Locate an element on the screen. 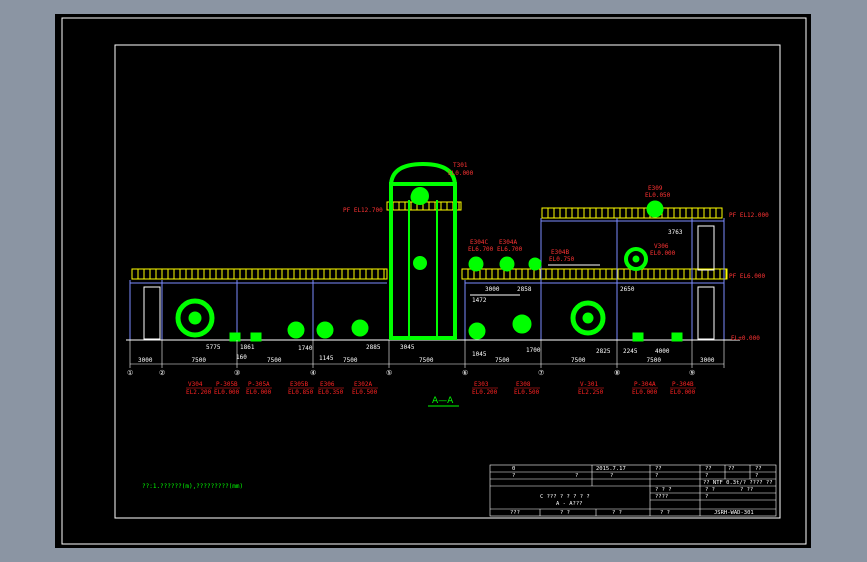  section-label: A—A is located at coordinates (443, 401).